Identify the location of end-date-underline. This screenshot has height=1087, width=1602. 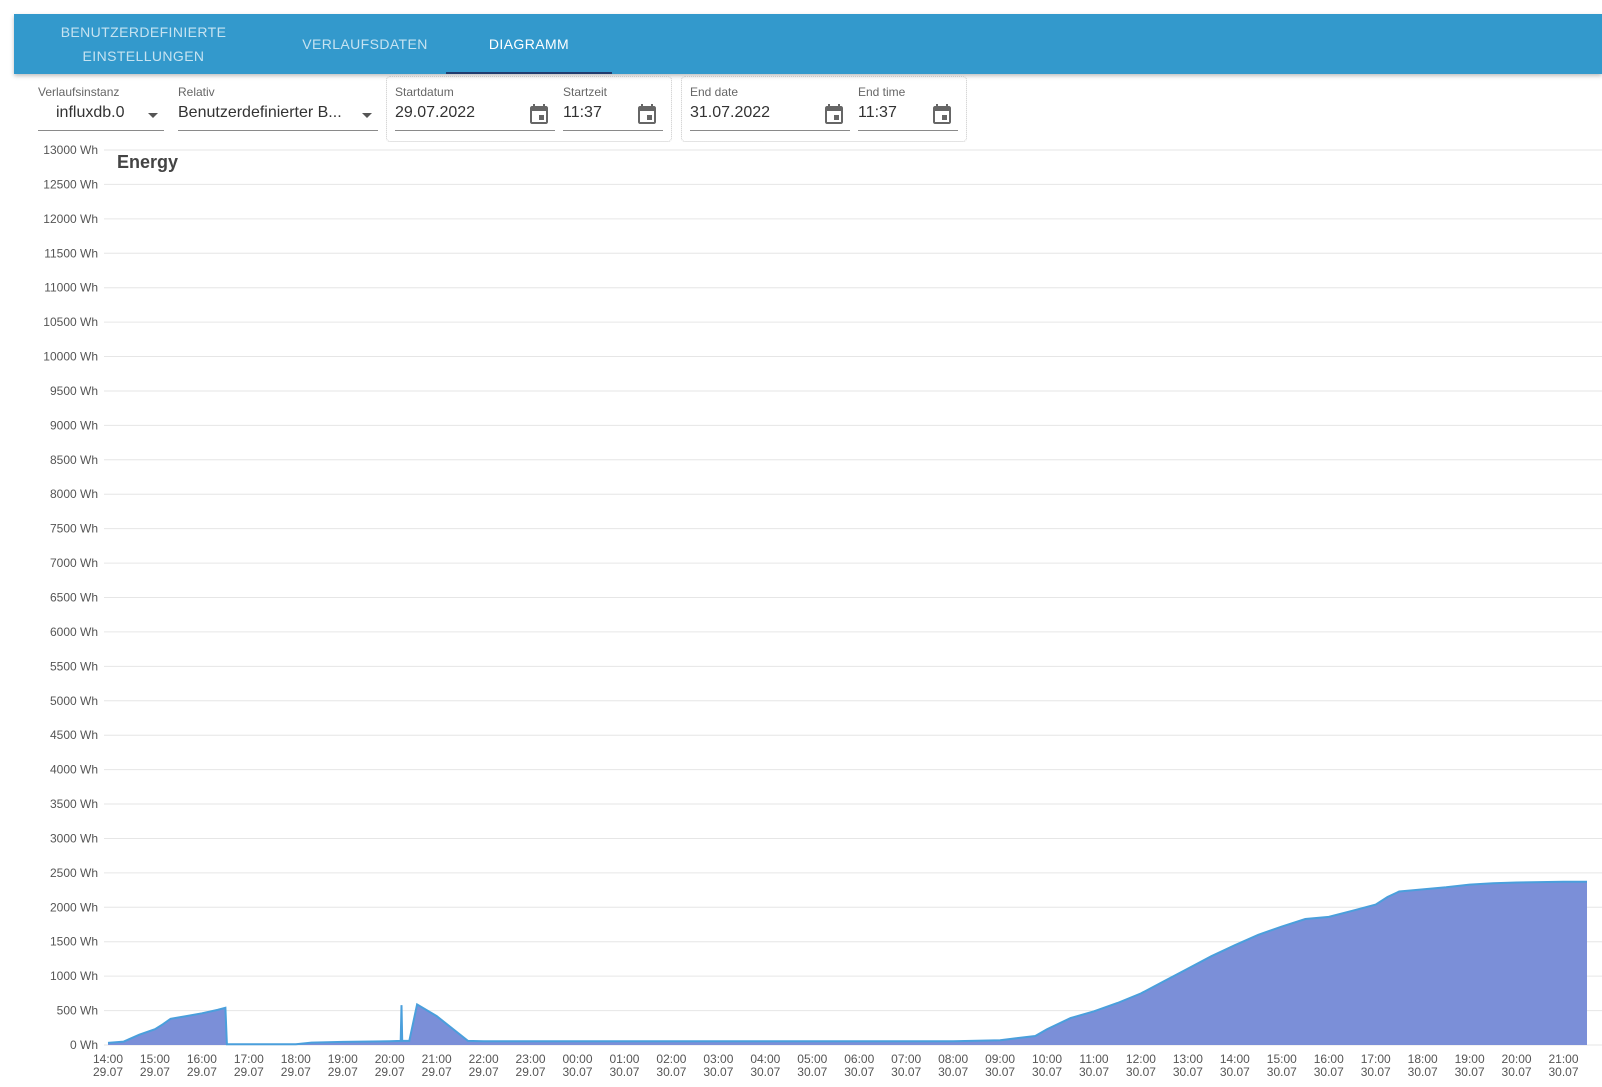
(770, 130).